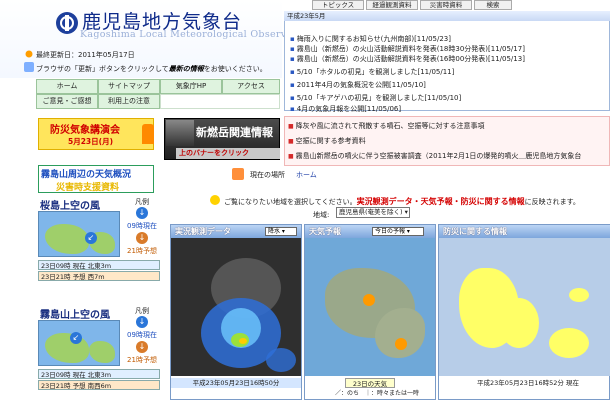 The image size is (610, 400). I want to click on kirishima-banner-title: 霧島山周辺の天気概況, so click(86, 175).